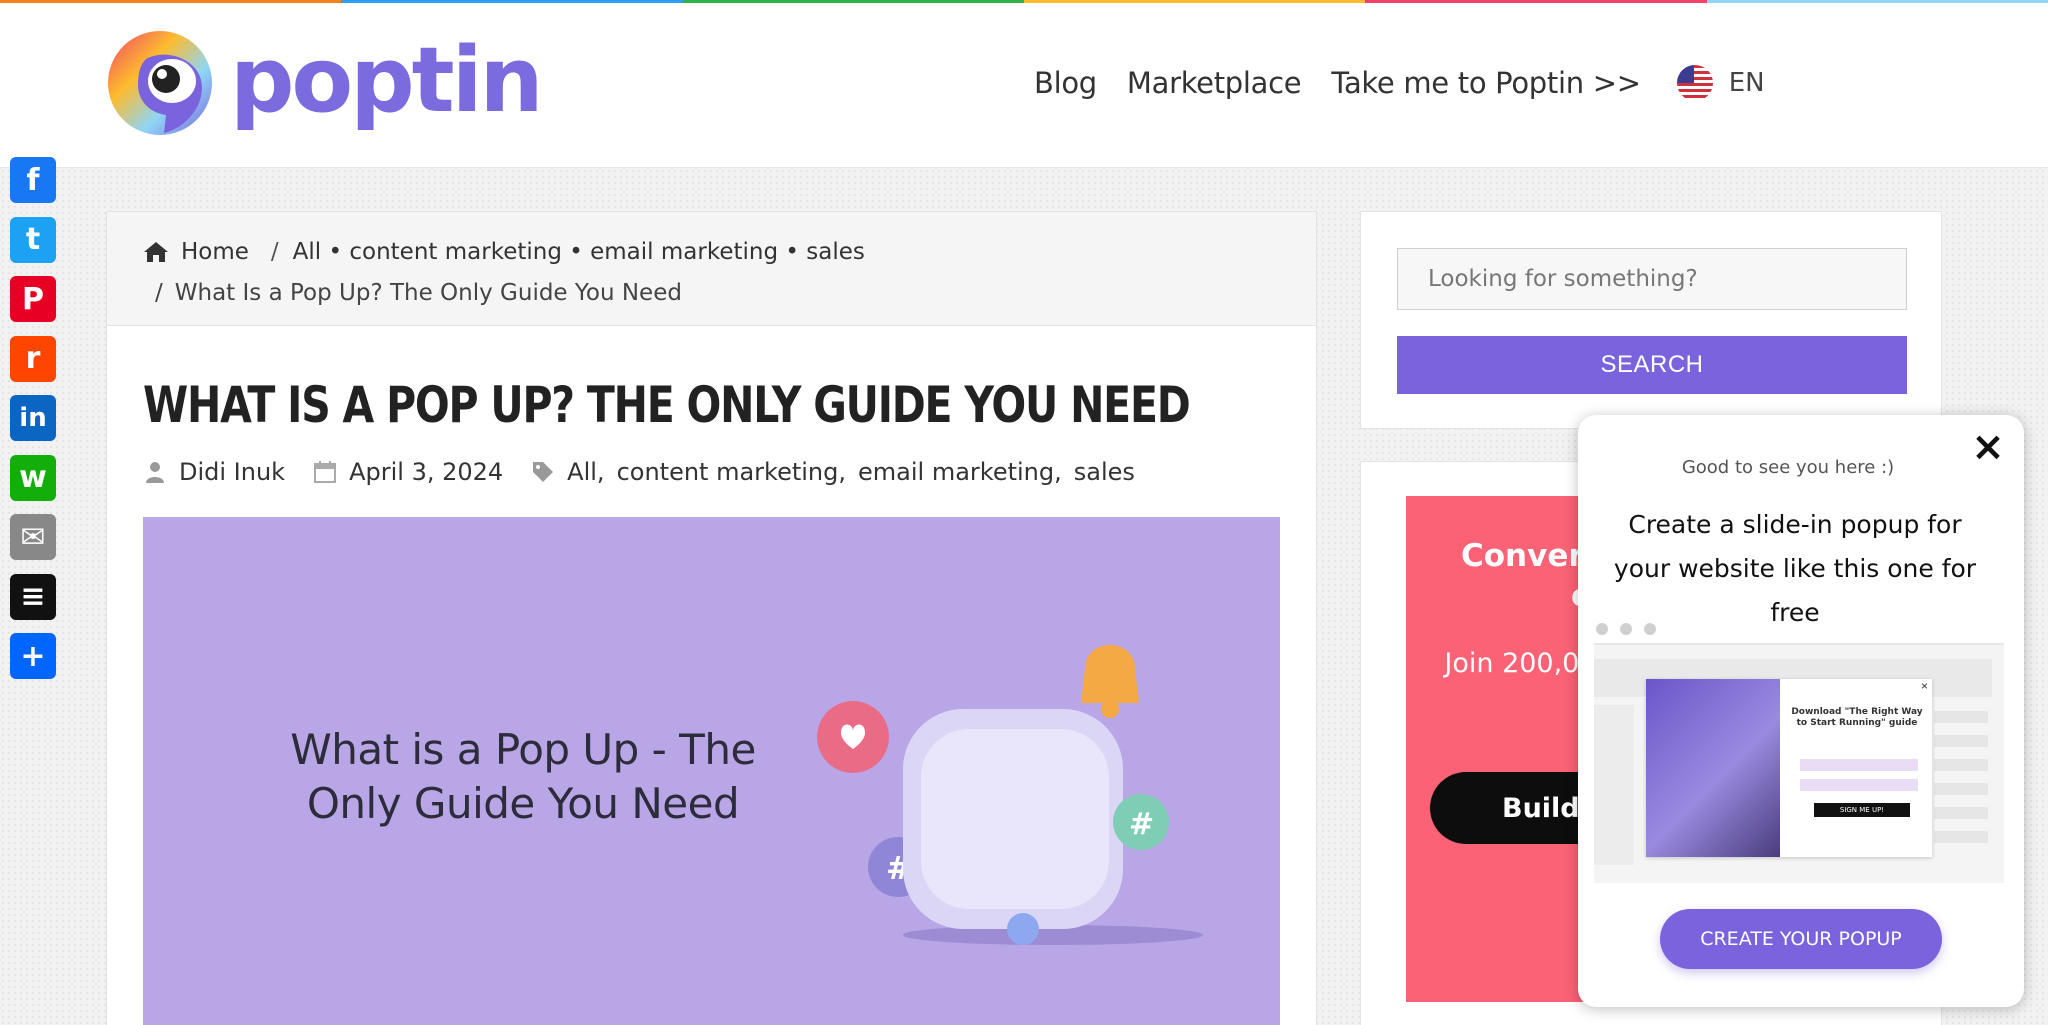  I want to click on author-icon, so click(155, 472).